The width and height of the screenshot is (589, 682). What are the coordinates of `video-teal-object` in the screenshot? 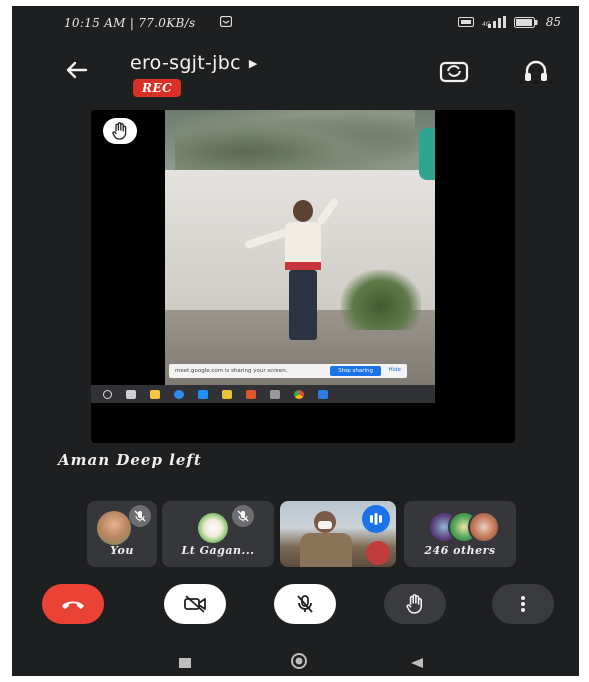 It's located at (427, 154).